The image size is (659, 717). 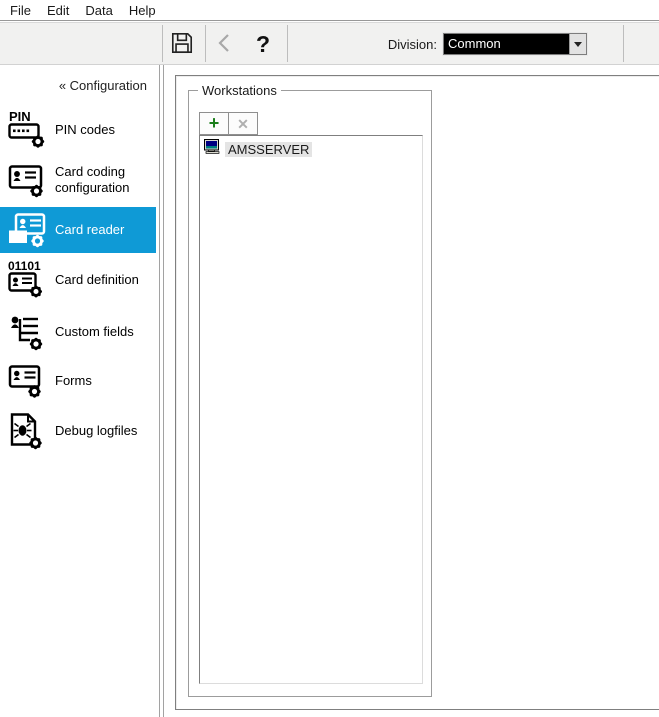 I want to click on division-selected-value: Common, so click(x=474, y=43).